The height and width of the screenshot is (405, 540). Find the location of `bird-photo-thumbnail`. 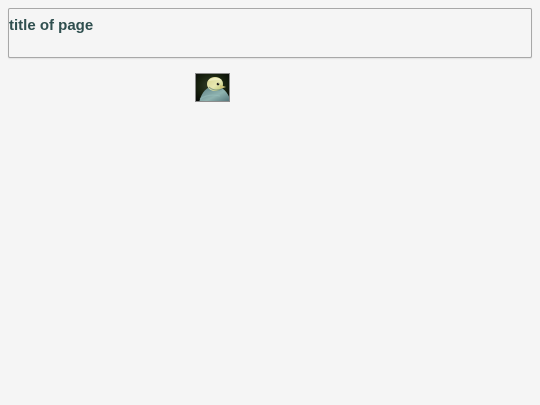

bird-photo-thumbnail is located at coordinates (212, 87).